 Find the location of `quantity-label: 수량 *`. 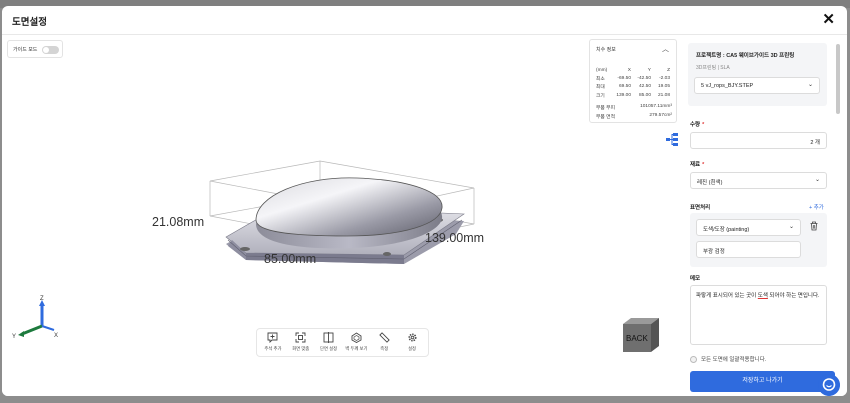

quantity-label: 수량 * is located at coordinates (697, 124).